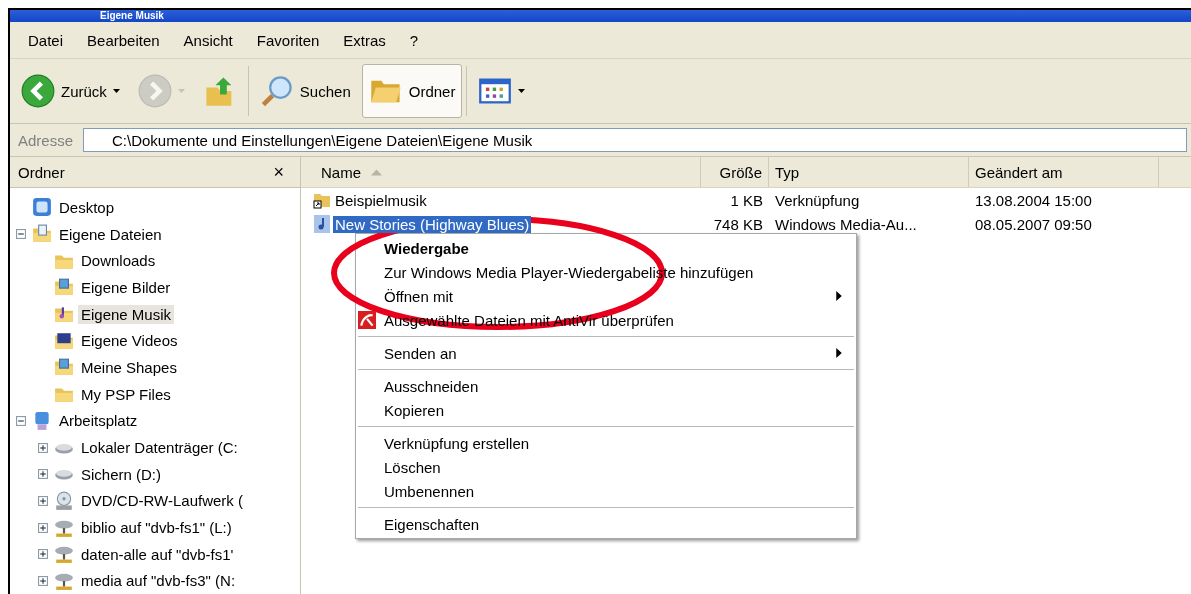 The image size is (1191, 594). What do you see at coordinates (156, 528) in the screenshot?
I see `tree-item: biblio auf "dvb-fs1" (L:)` at bounding box center [156, 528].